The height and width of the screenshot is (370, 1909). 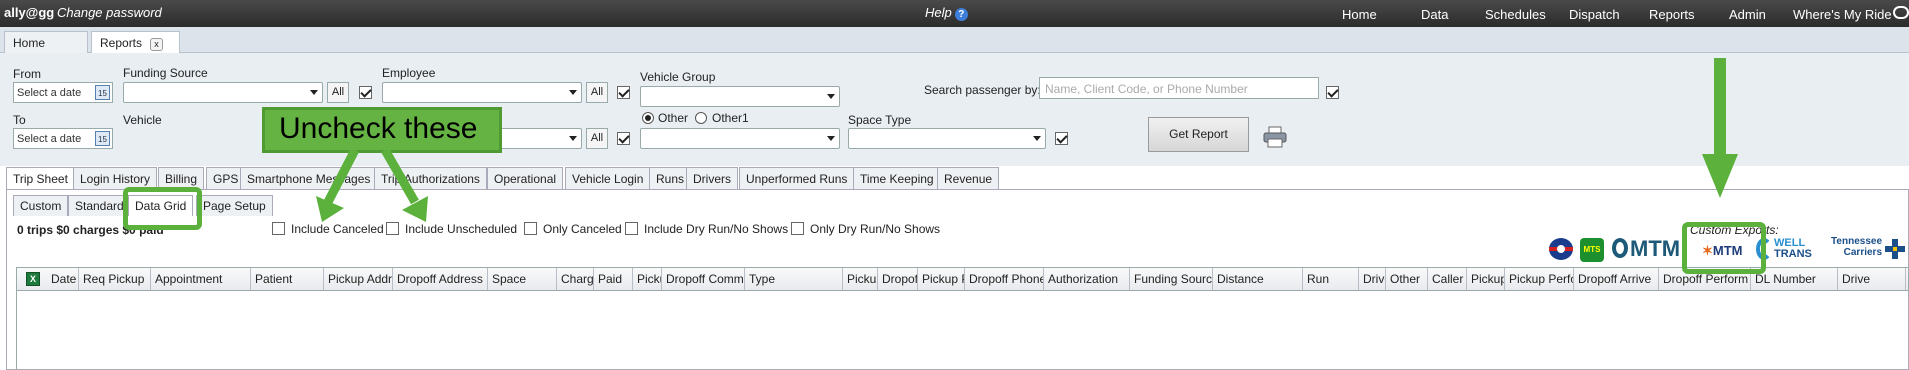 What do you see at coordinates (1592, 250) in the screenshot?
I see `mts-logo: MTS` at bounding box center [1592, 250].